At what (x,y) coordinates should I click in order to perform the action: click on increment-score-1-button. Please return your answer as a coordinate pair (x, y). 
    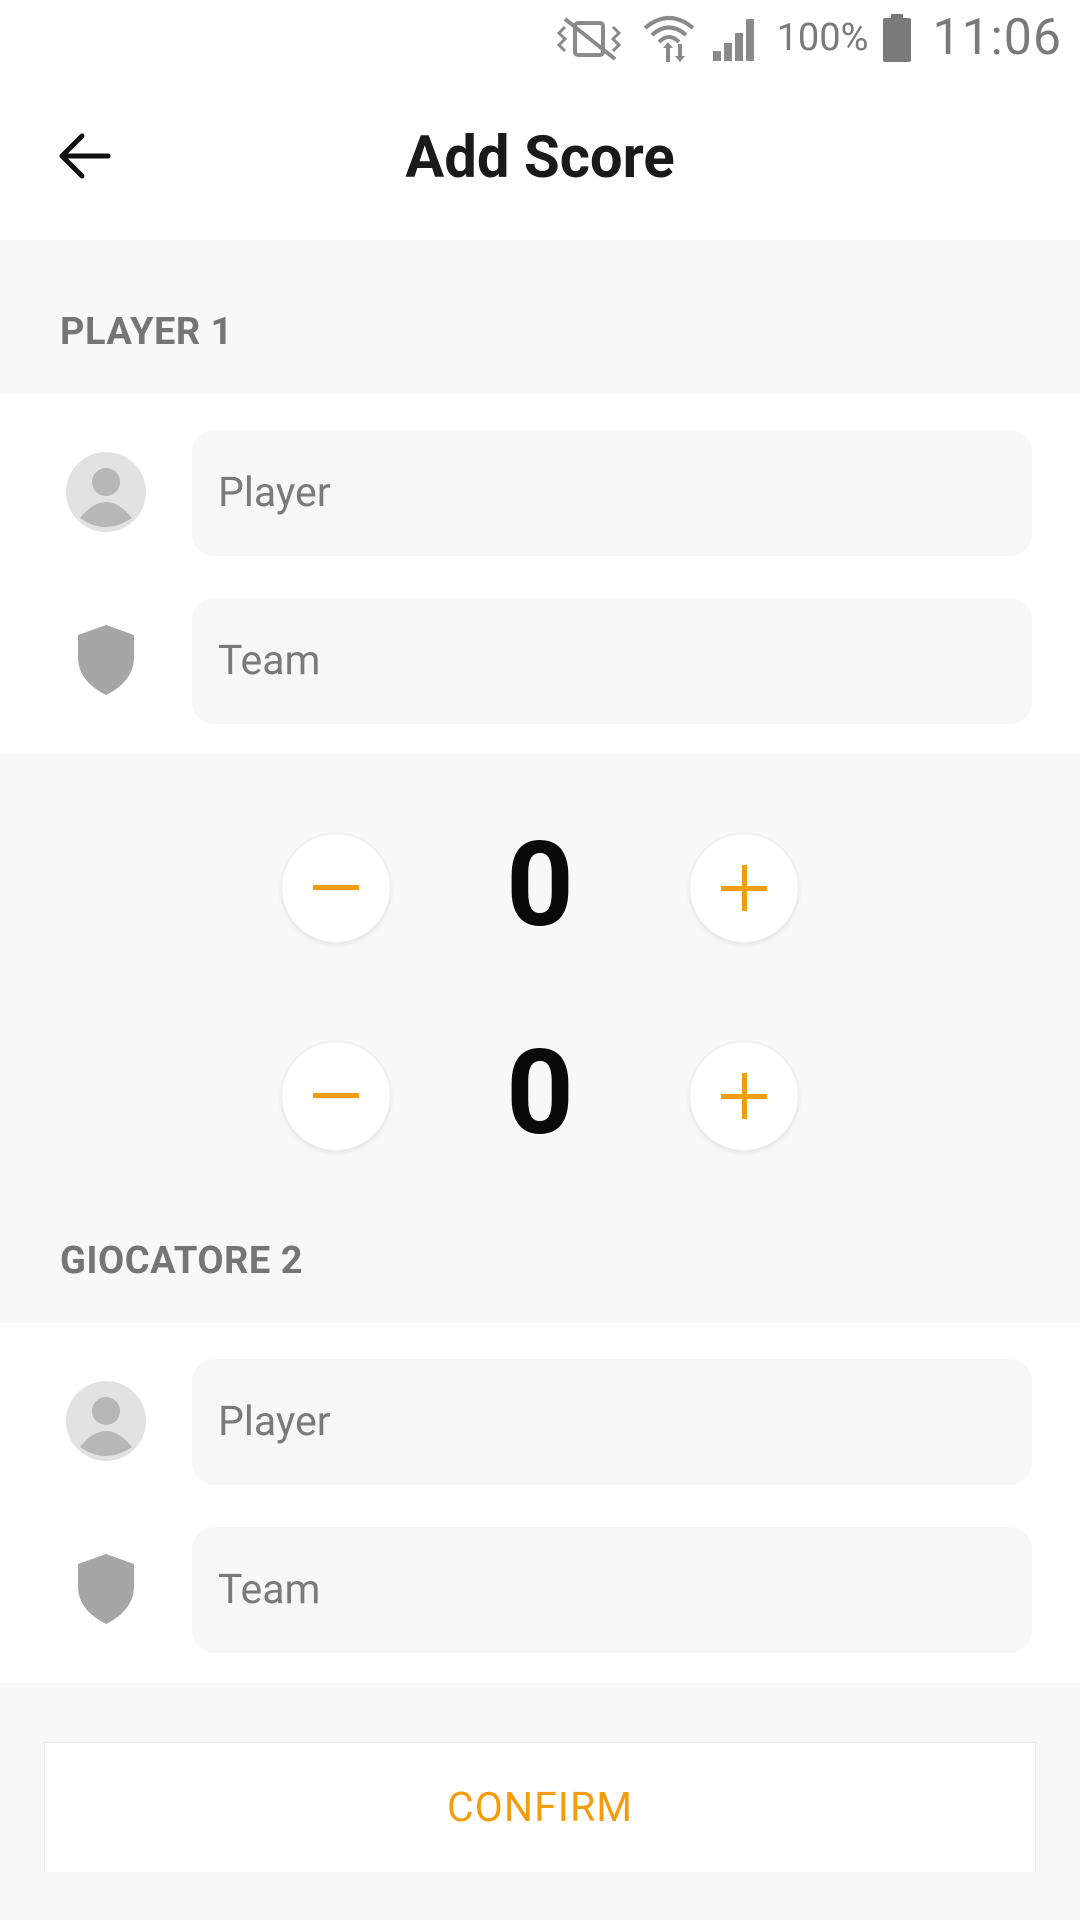
    Looking at the image, I should click on (744, 888).